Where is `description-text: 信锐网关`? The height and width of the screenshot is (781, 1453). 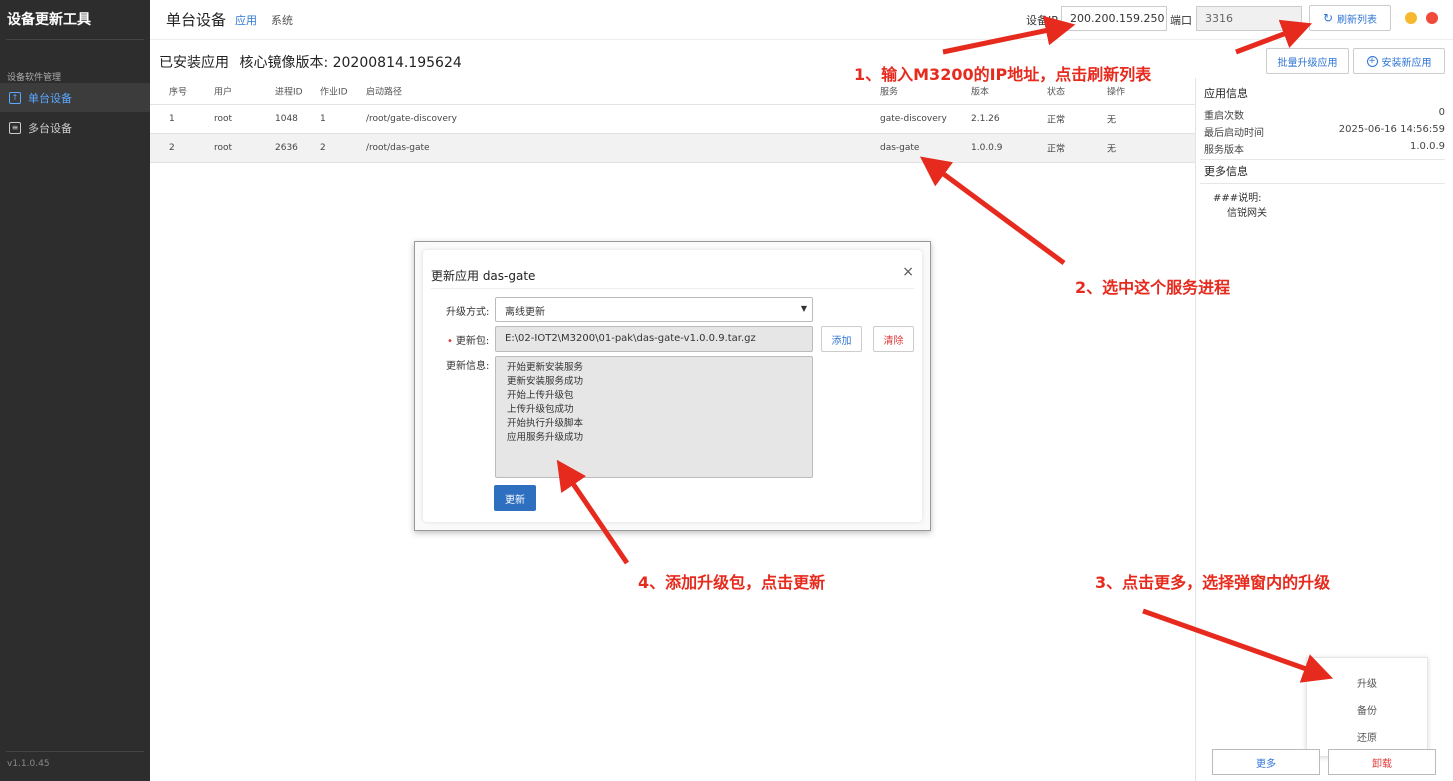
description-text: 信锐网关 is located at coordinates (1247, 213).